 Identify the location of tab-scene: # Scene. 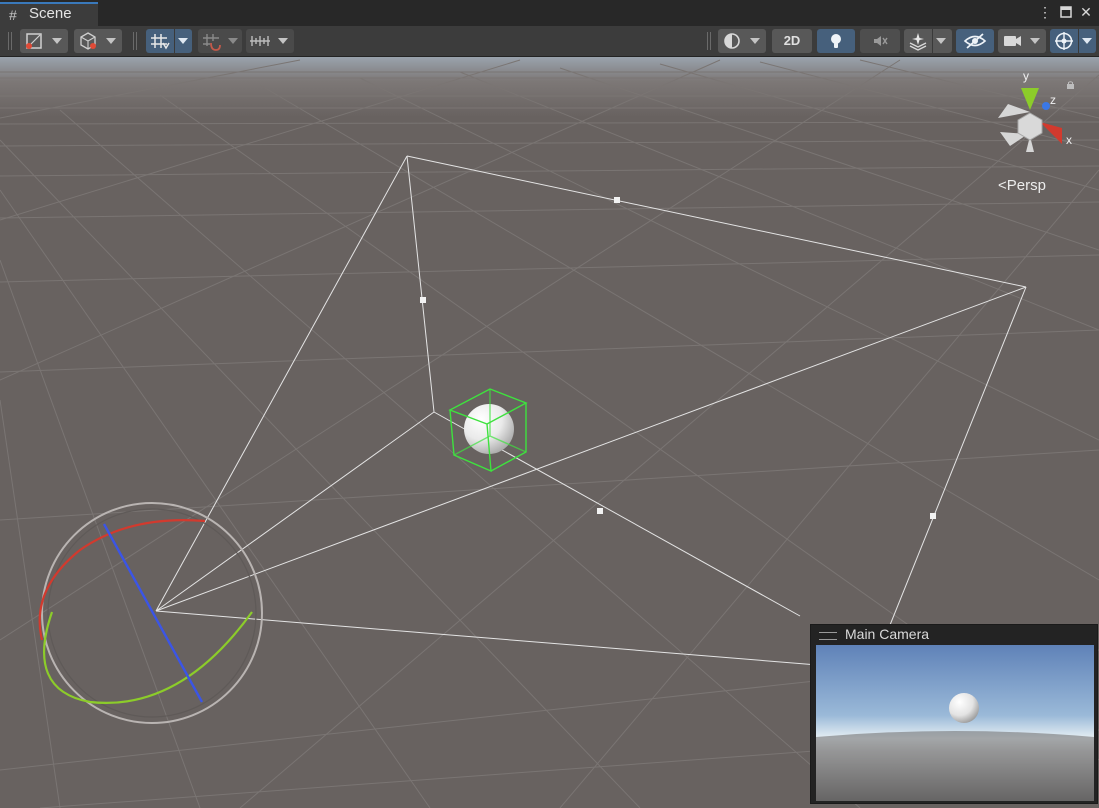
(49, 14).